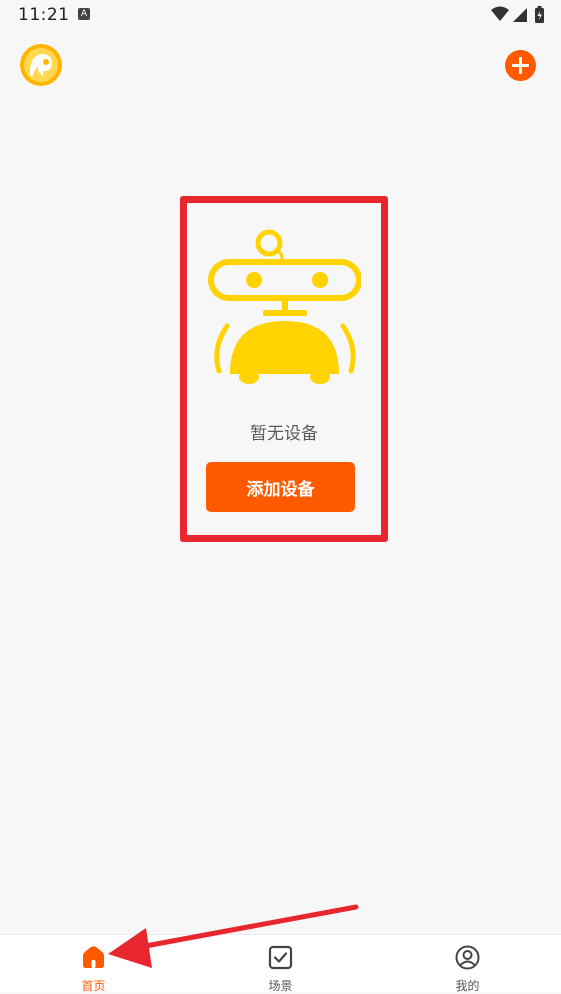 The height and width of the screenshot is (994, 561). What do you see at coordinates (280, 957) in the screenshot?
I see `checkbox-icon` at bounding box center [280, 957].